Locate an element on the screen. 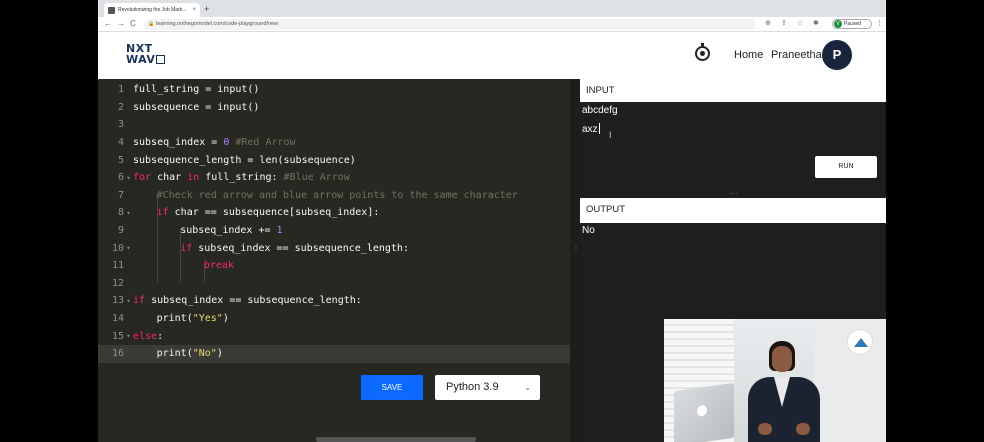  line-number: 4 is located at coordinates (120, 143).